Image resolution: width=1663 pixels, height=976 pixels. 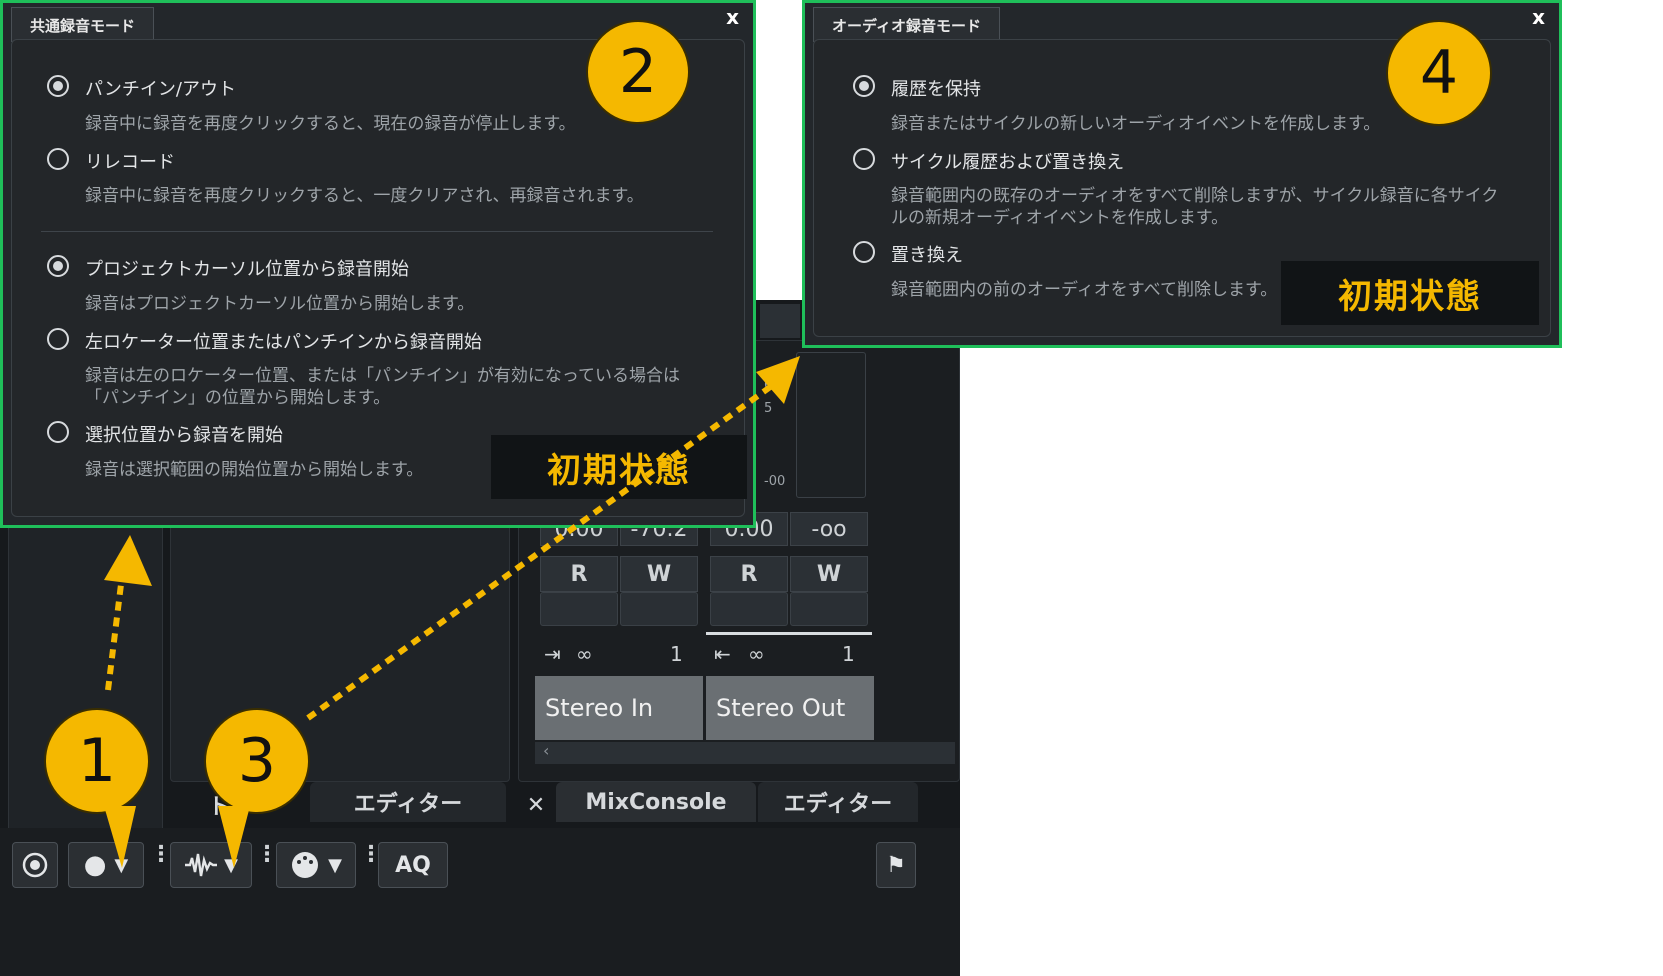 I want to click on badge-tails, so click(x=177, y=837).